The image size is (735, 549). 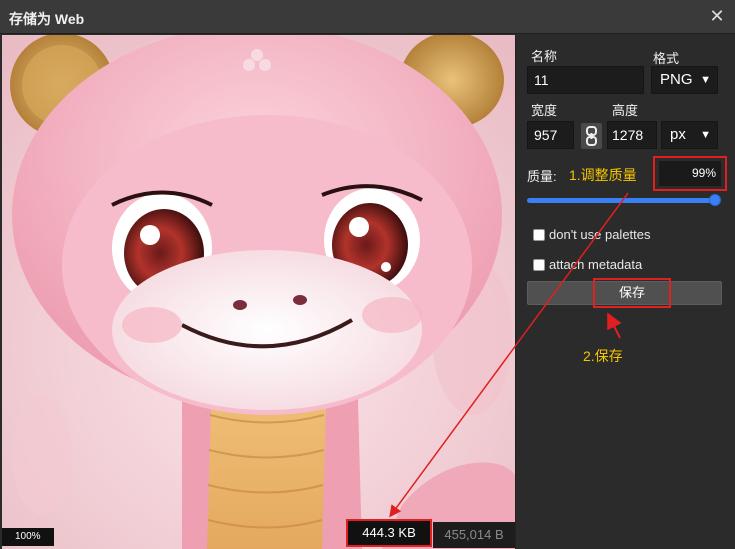 I want to click on quality-slider-thumb, so click(x=715, y=200).